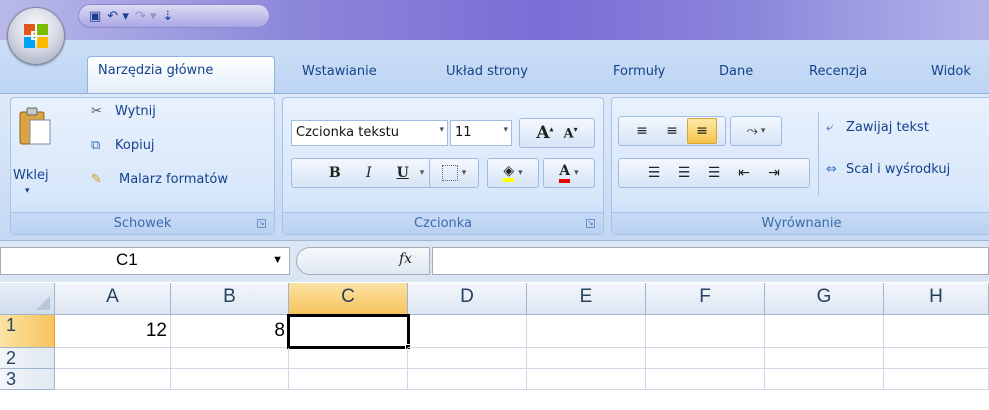 This screenshot has height=410, width=989. What do you see at coordinates (369, 173) in the screenshot?
I see `italic-button: I` at bounding box center [369, 173].